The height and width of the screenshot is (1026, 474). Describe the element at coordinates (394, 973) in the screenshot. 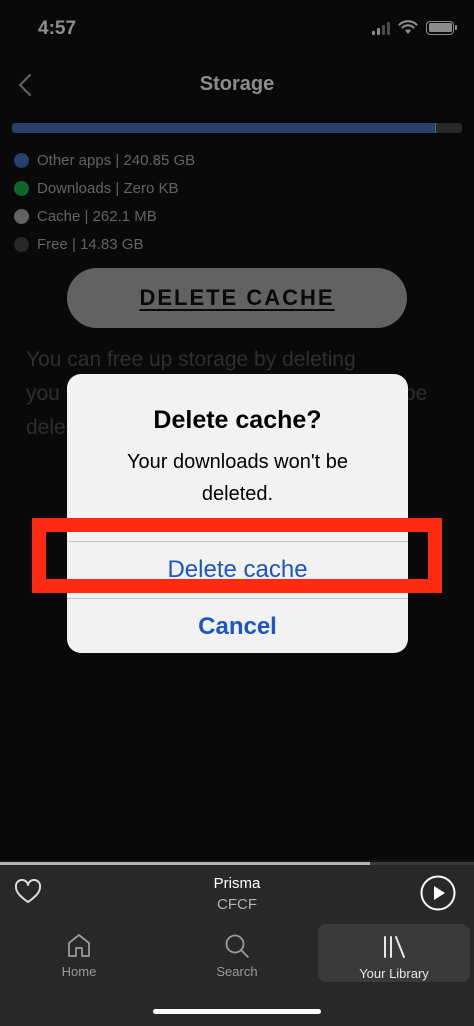

I see `tab-label: Your Library` at that location.